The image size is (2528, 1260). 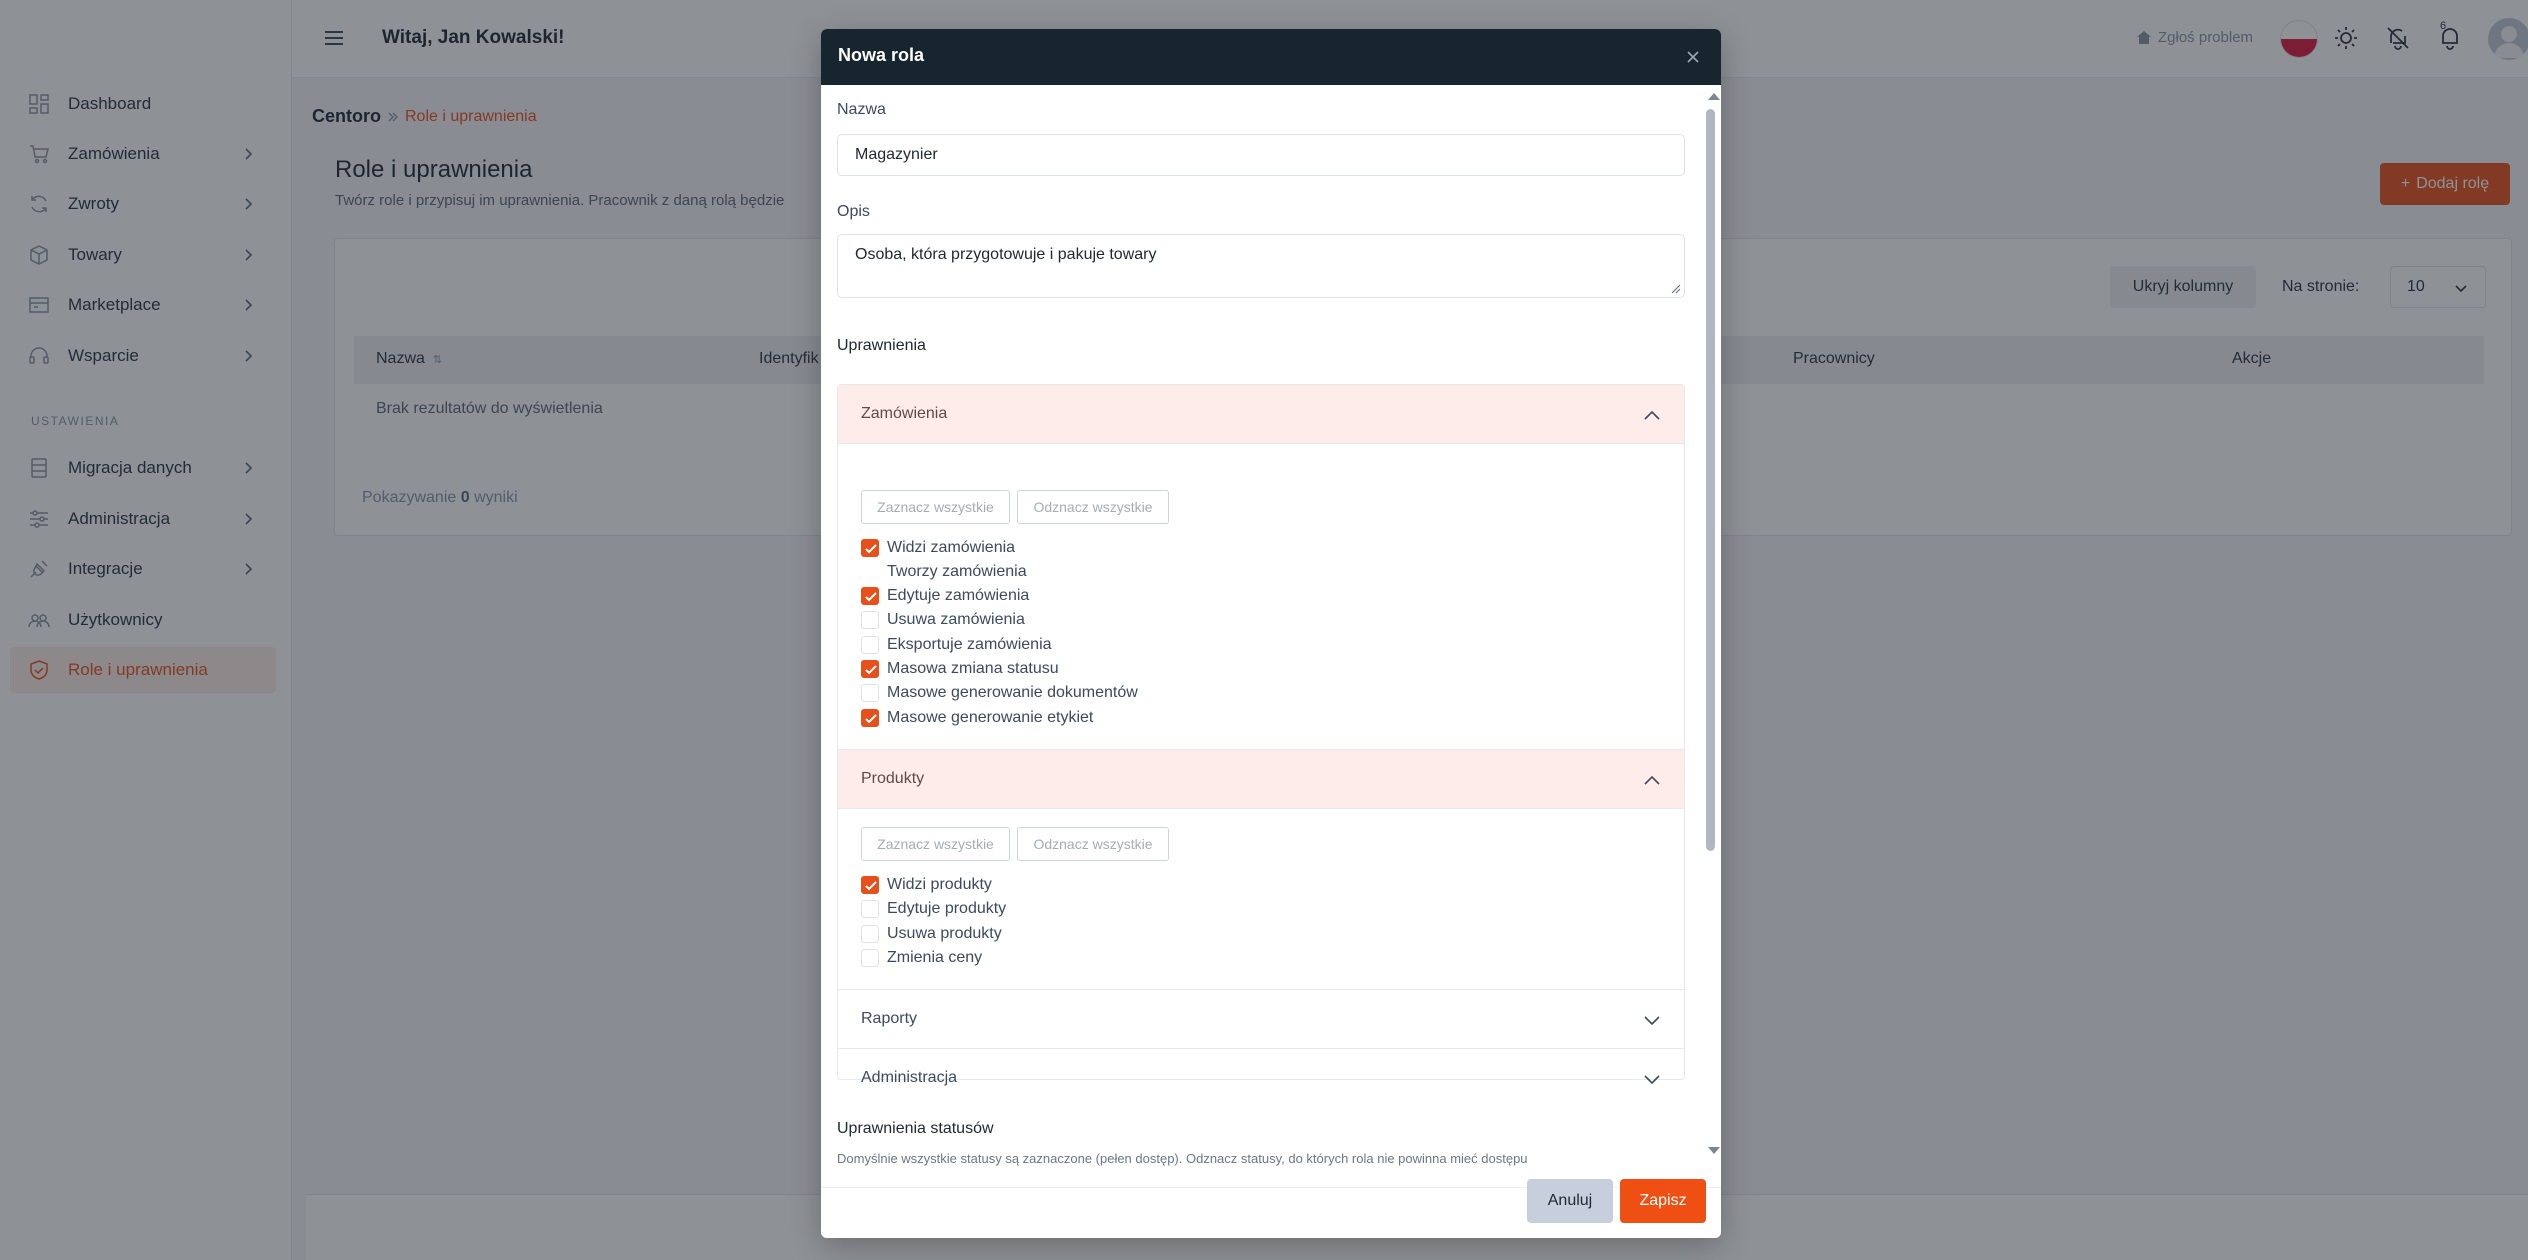 What do you see at coordinates (881, 345) in the screenshot?
I see `permissions-title: Uprawnienia` at bounding box center [881, 345].